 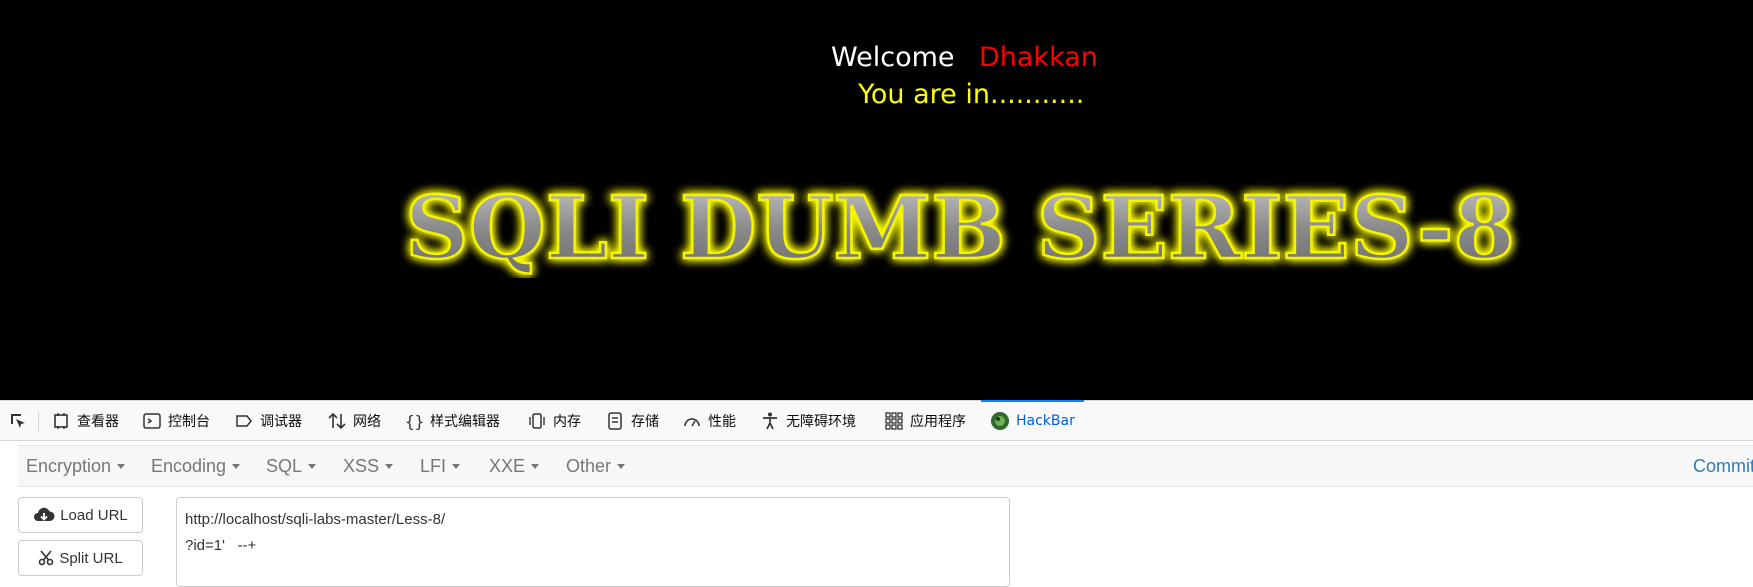 I want to click on tab-label: 查看器, so click(x=98, y=421).